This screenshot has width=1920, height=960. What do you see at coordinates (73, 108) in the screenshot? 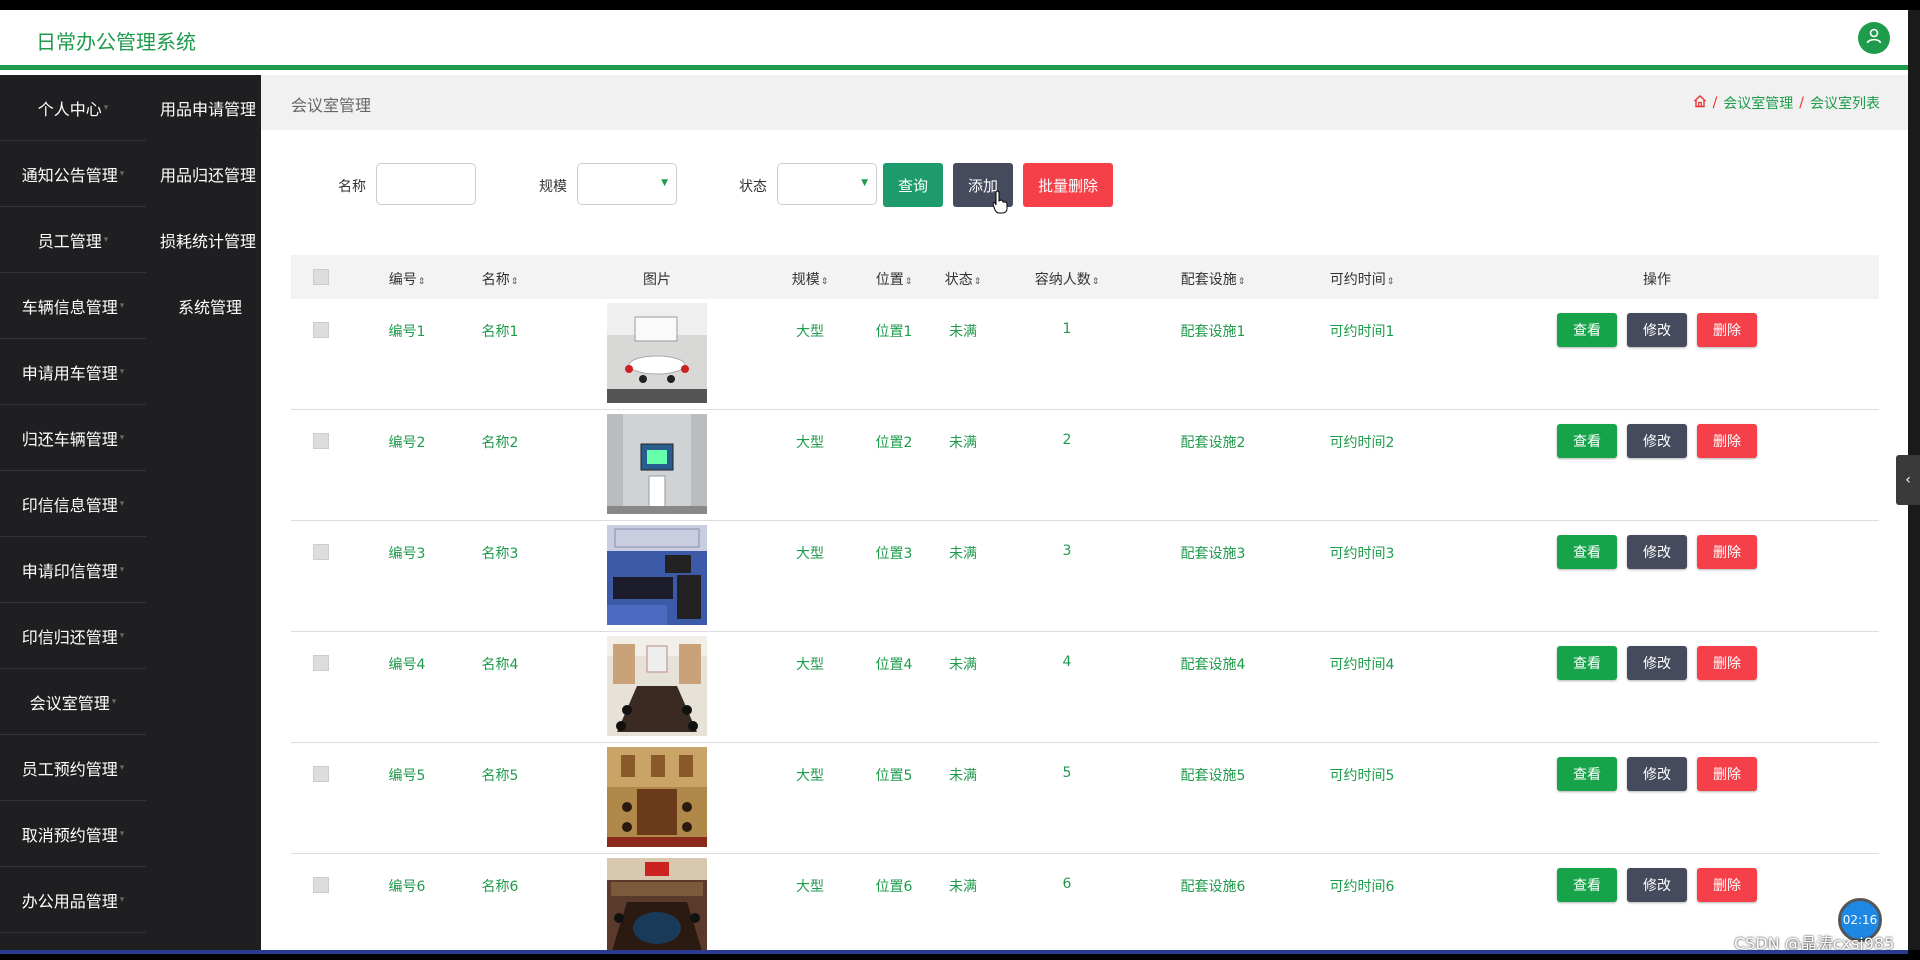
I see `sidebar-item-personal-center: 个人中心 ▾` at bounding box center [73, 108].